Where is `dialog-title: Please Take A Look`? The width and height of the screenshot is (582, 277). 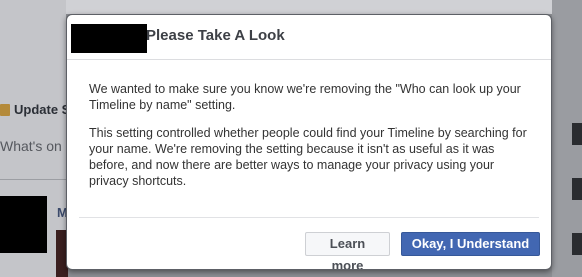
dialog-title: Please Take A Look is located at coordinates (215, 35).